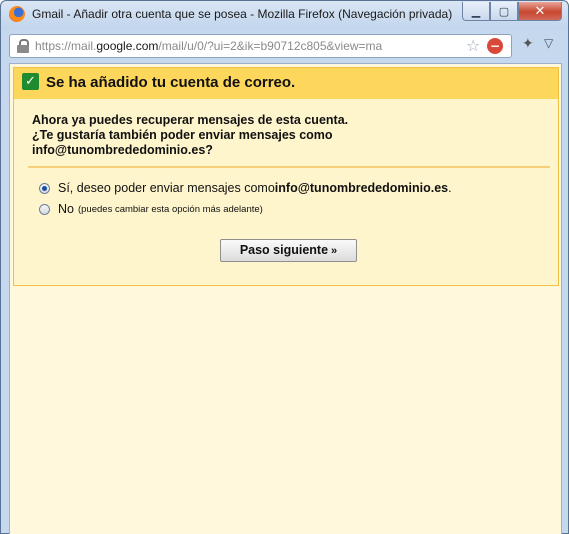  What do you see at coordinates (473, 45) in the screenshot?
I see `star-icon: ☆` at bounding box center [473, 45].